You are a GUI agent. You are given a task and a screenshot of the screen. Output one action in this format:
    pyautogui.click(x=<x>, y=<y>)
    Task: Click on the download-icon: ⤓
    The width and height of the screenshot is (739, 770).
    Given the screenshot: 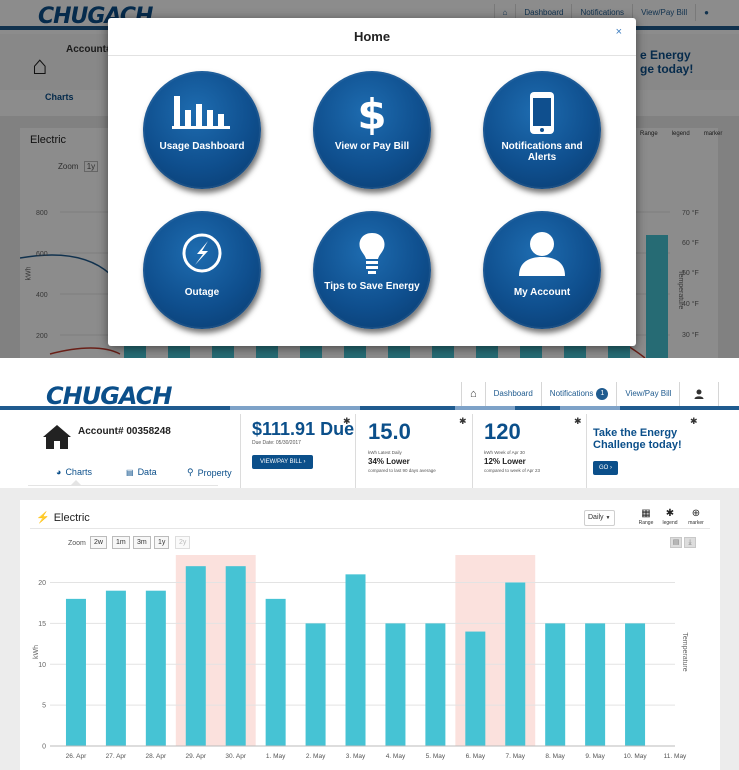 What is the action you would take?
    pyautogui.click(x=690, y=542)
    